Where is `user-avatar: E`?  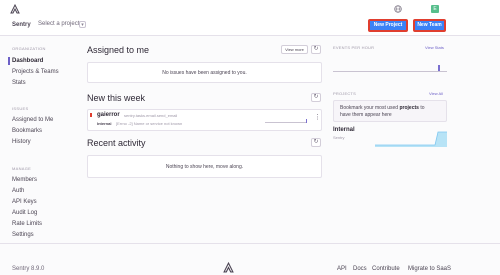 user-avatar: E is located at coordinates (435, 9).